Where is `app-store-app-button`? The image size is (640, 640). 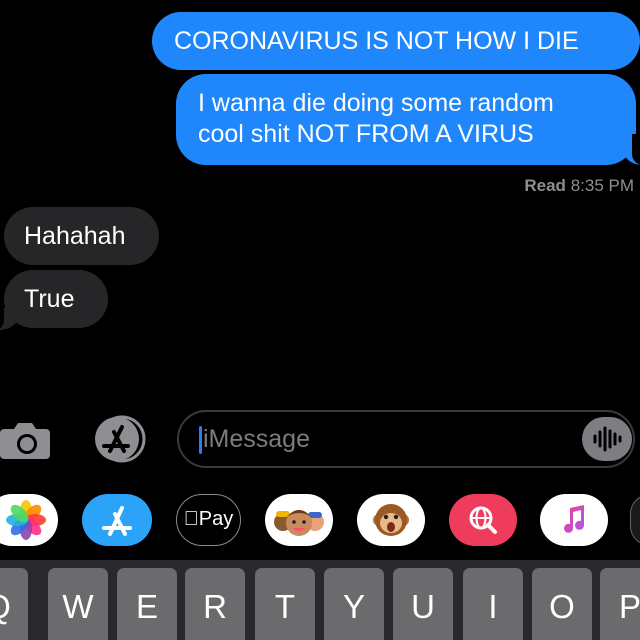
app-store-app-button is located at coordinates (117, 520).